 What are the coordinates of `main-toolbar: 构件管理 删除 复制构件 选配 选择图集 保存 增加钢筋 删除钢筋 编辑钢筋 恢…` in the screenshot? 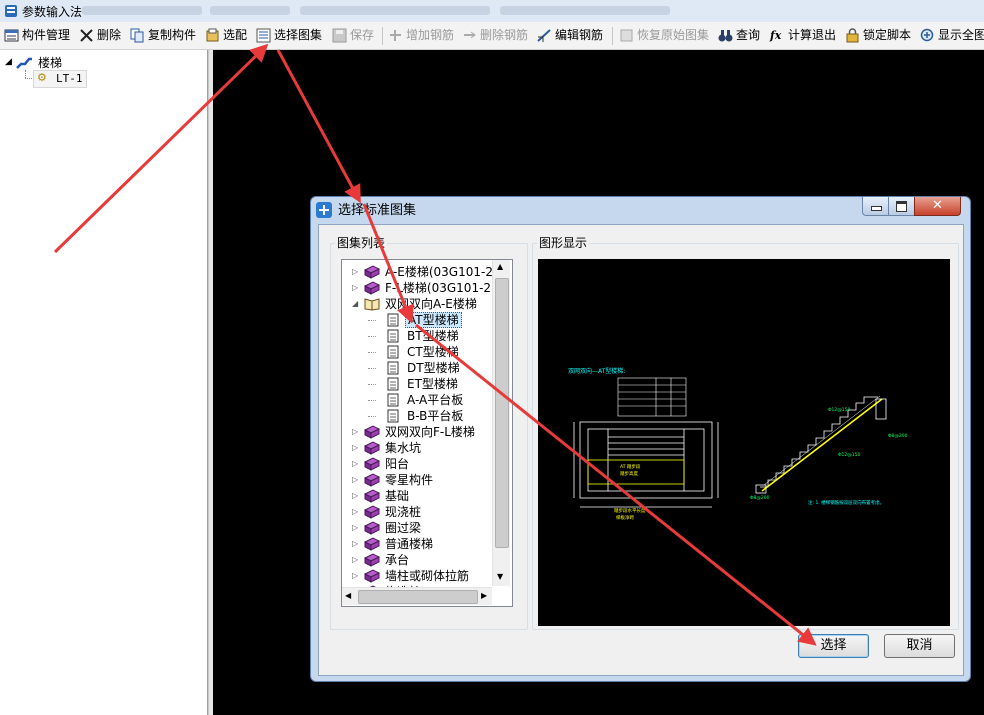 It's located at (492, 36).